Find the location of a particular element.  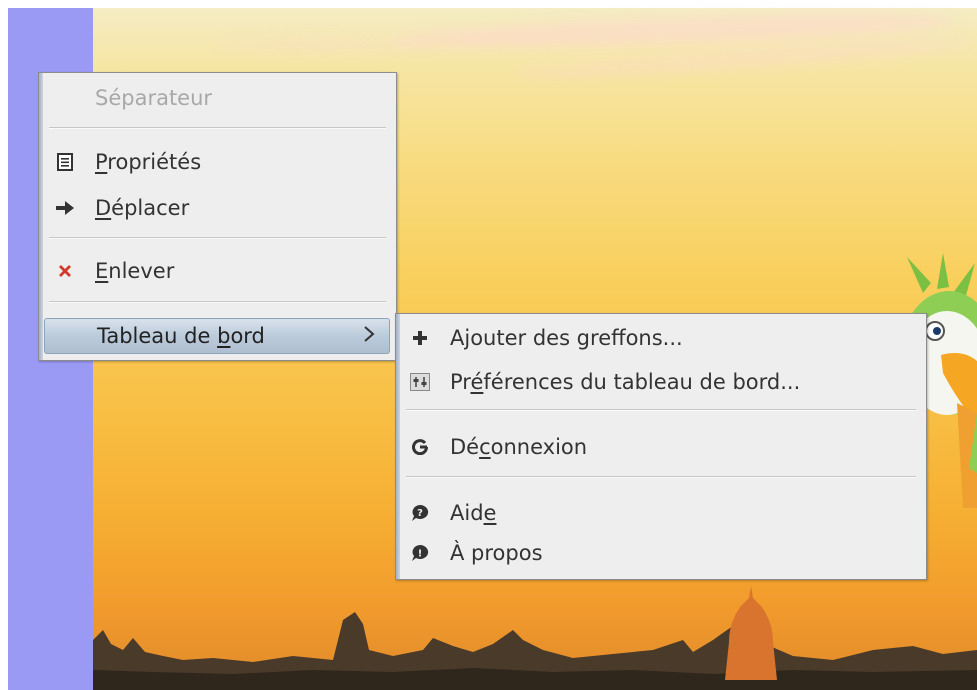

menu-item-move: Déplacer is located at coordinates (218, 208).